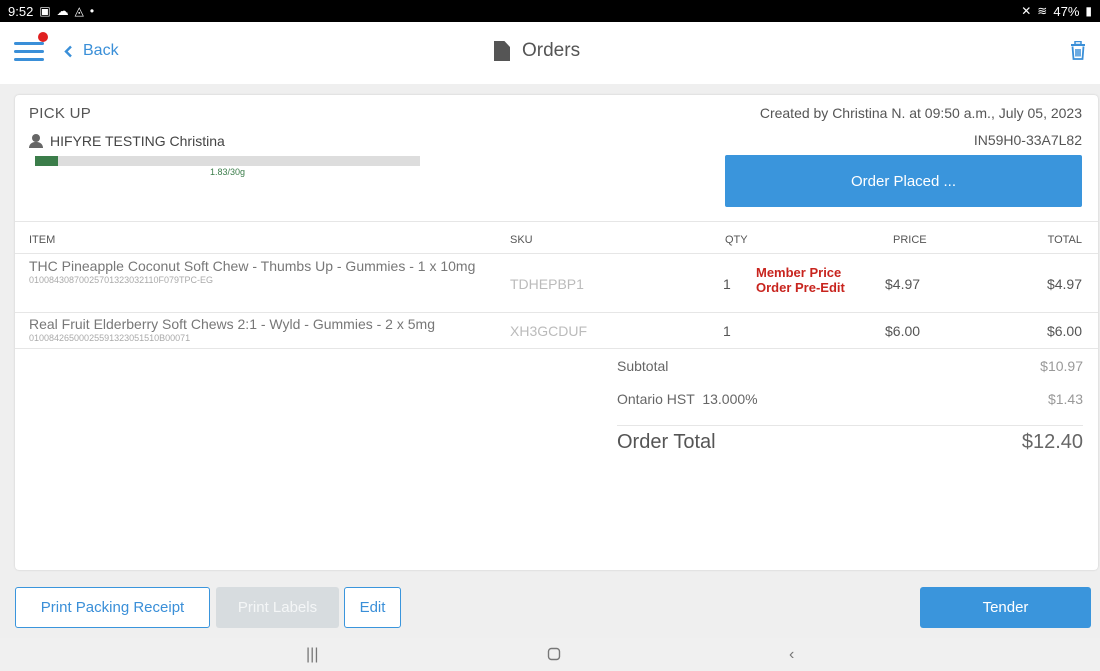 This screenshot has height=671, width=1100. Describe the element at coordinates (666, 442) in the screenshot. I see `order-total-label: Order Total` at that location.